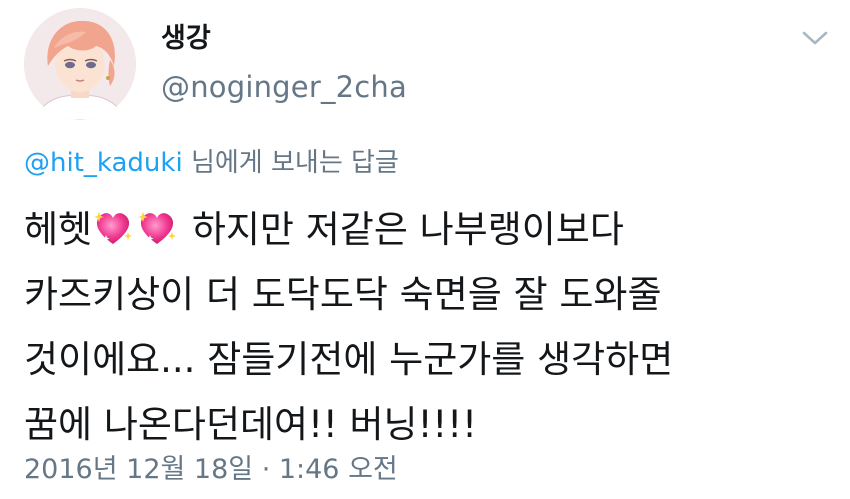  What do you see at coordinates (343, 294) in the screenshot?
I see `tweet-text-line-2: 카즈키상이 더 도닥도닥 숙면을 잘 도와줄` at bounding box center [343, 294].